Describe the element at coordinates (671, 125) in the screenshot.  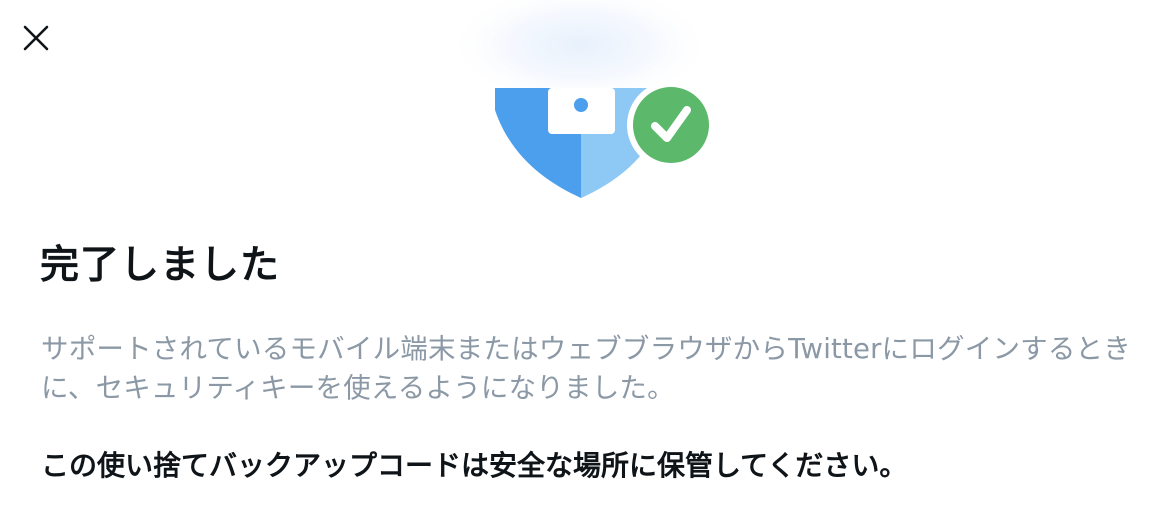
I see `check-badge-icon` at that location.